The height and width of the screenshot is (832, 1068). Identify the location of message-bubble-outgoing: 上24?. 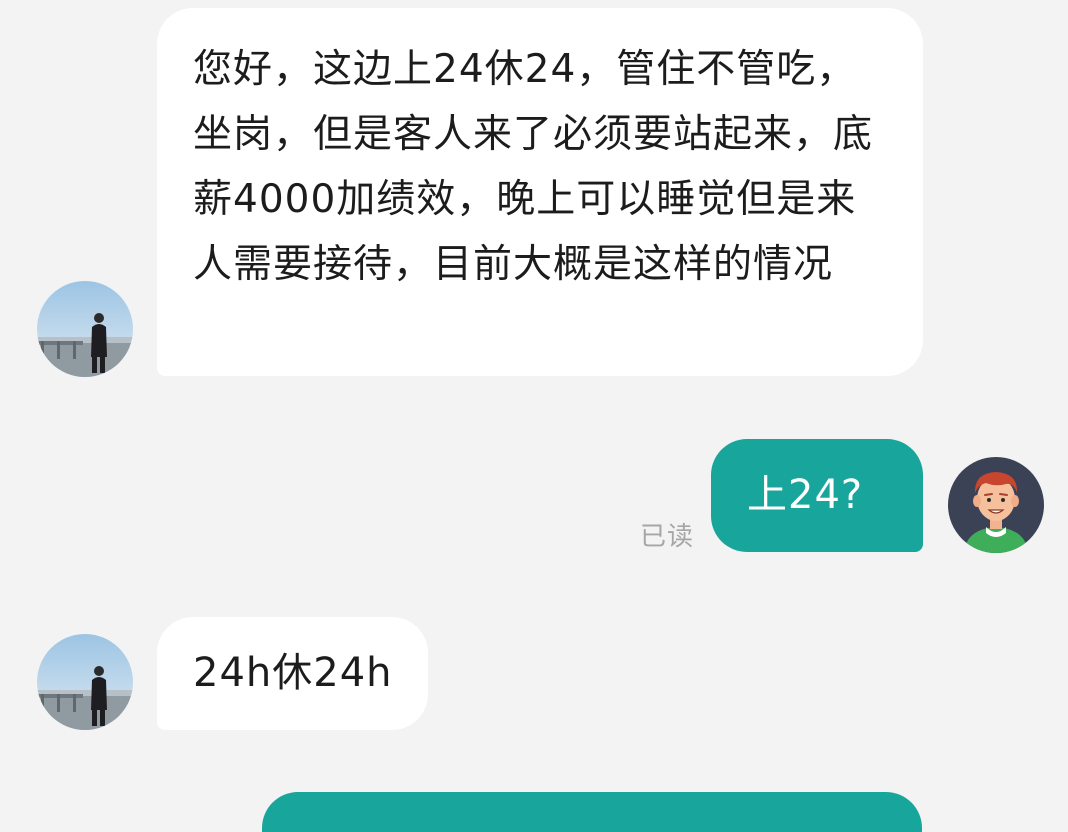
(817, 495).